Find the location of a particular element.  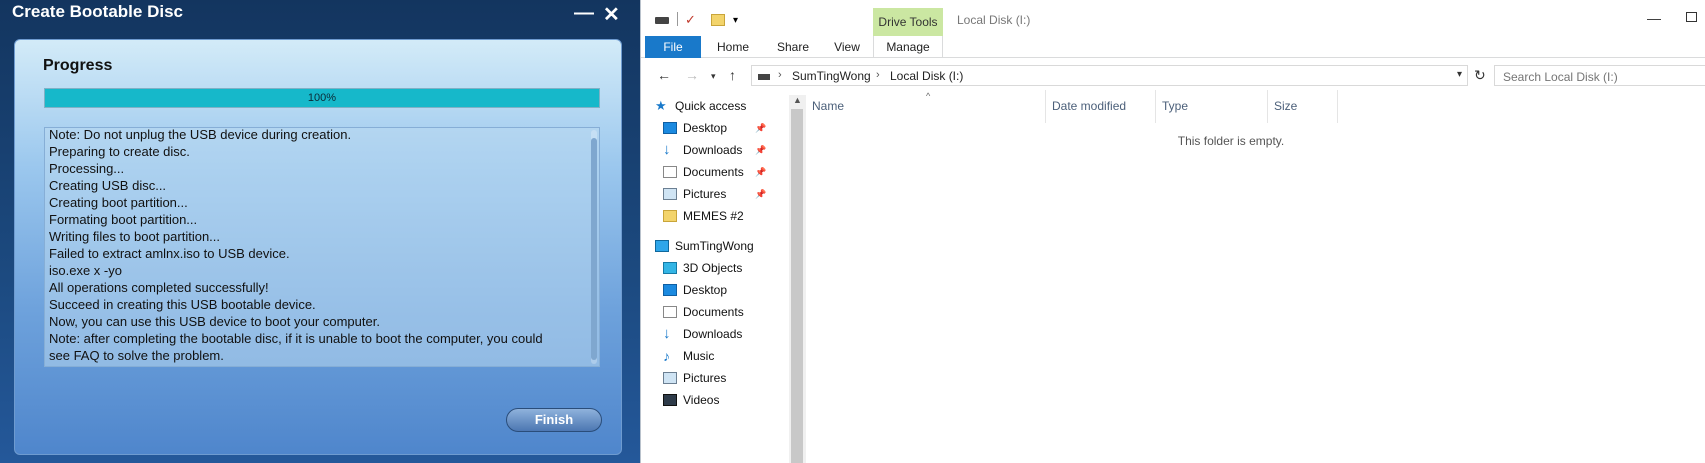

log-scrollbar-thumb is located at coordinates (594, 249).